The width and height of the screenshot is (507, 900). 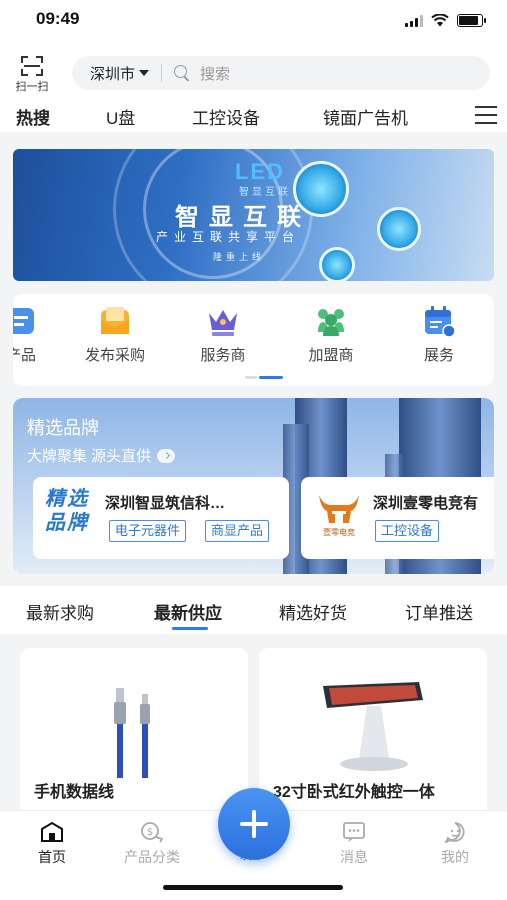 What do you see at coordinates (182, 73) in the screenshot?
I see `search-icon` at bounding box center [182, 73].